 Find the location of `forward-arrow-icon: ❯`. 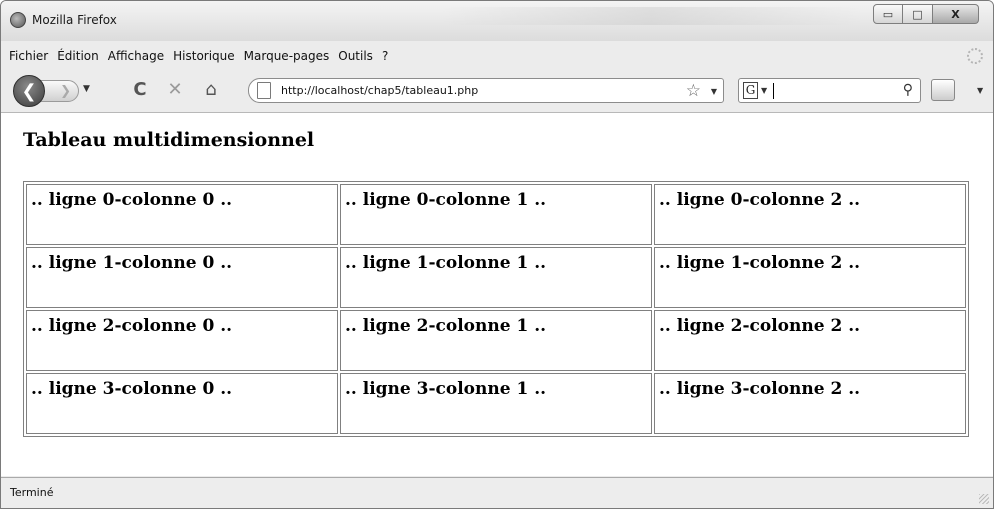

forward-arrow-icon: ❯ is located at coordinates (65, 91).